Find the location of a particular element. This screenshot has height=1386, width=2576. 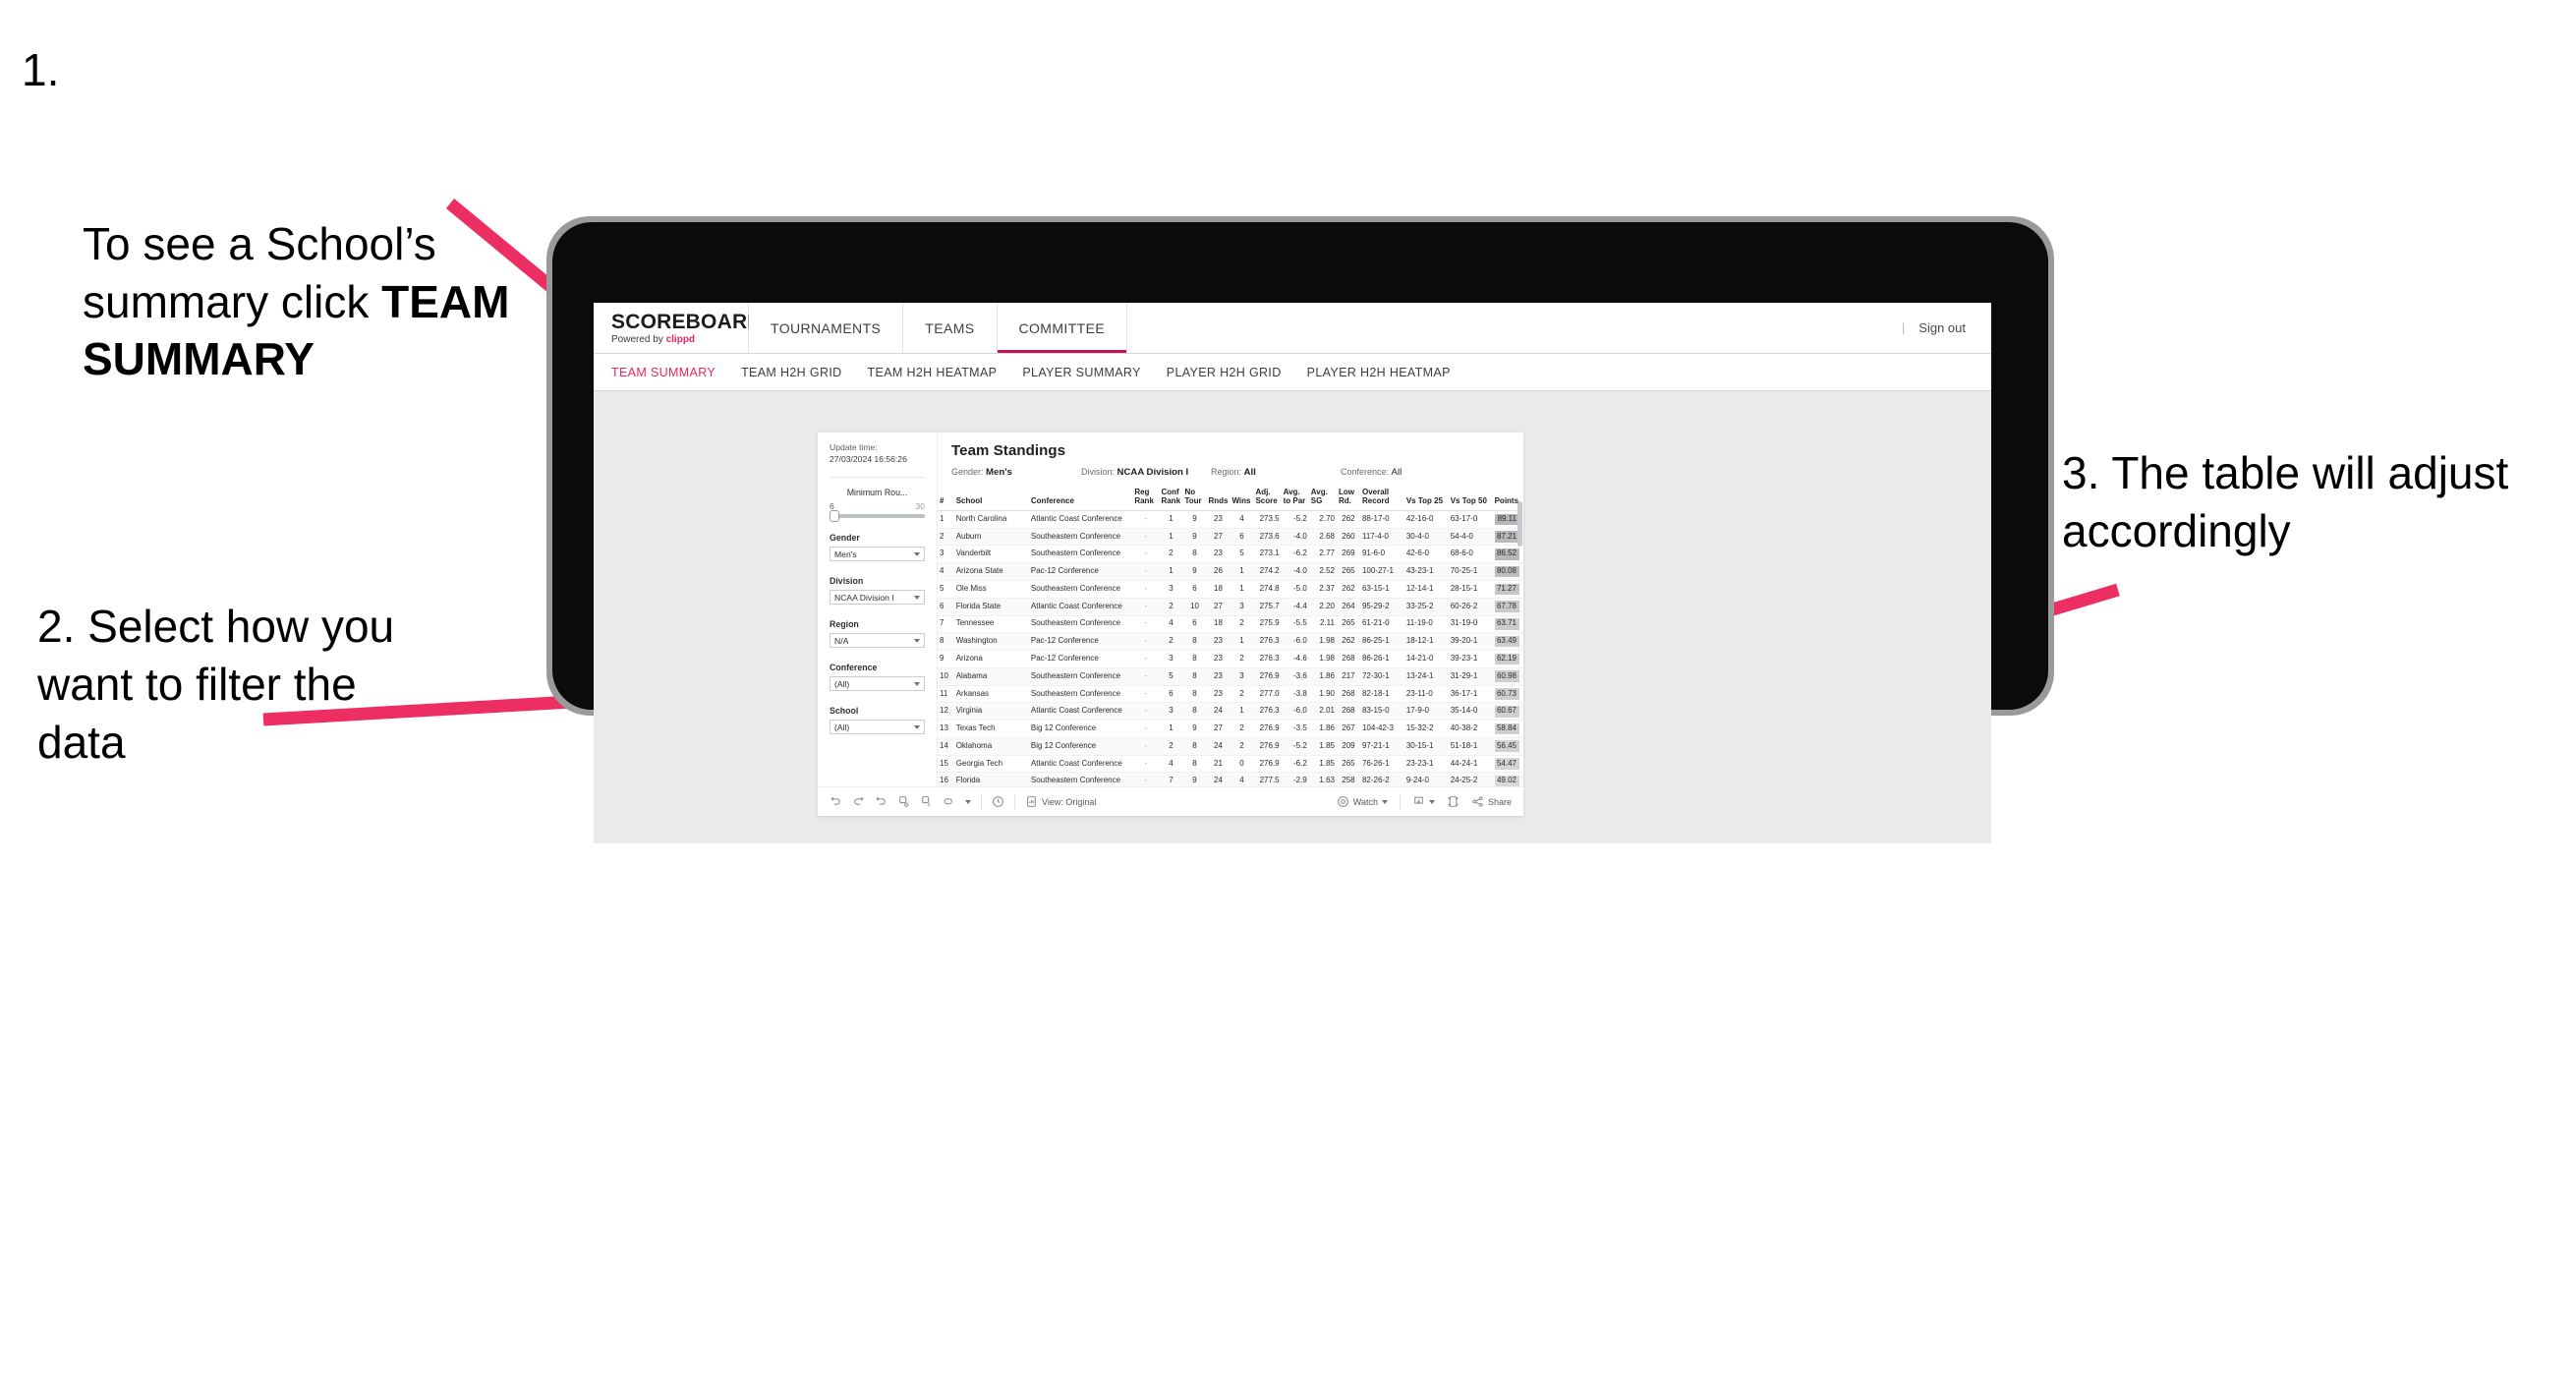

minimum-rounds-slider is located at coordinates (877, 516).